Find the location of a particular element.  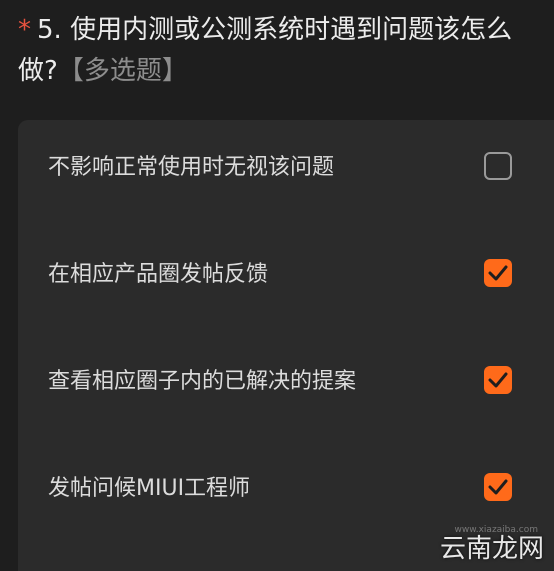

watermark-brand: 云南龙网 is located at coordinates (491, 549).